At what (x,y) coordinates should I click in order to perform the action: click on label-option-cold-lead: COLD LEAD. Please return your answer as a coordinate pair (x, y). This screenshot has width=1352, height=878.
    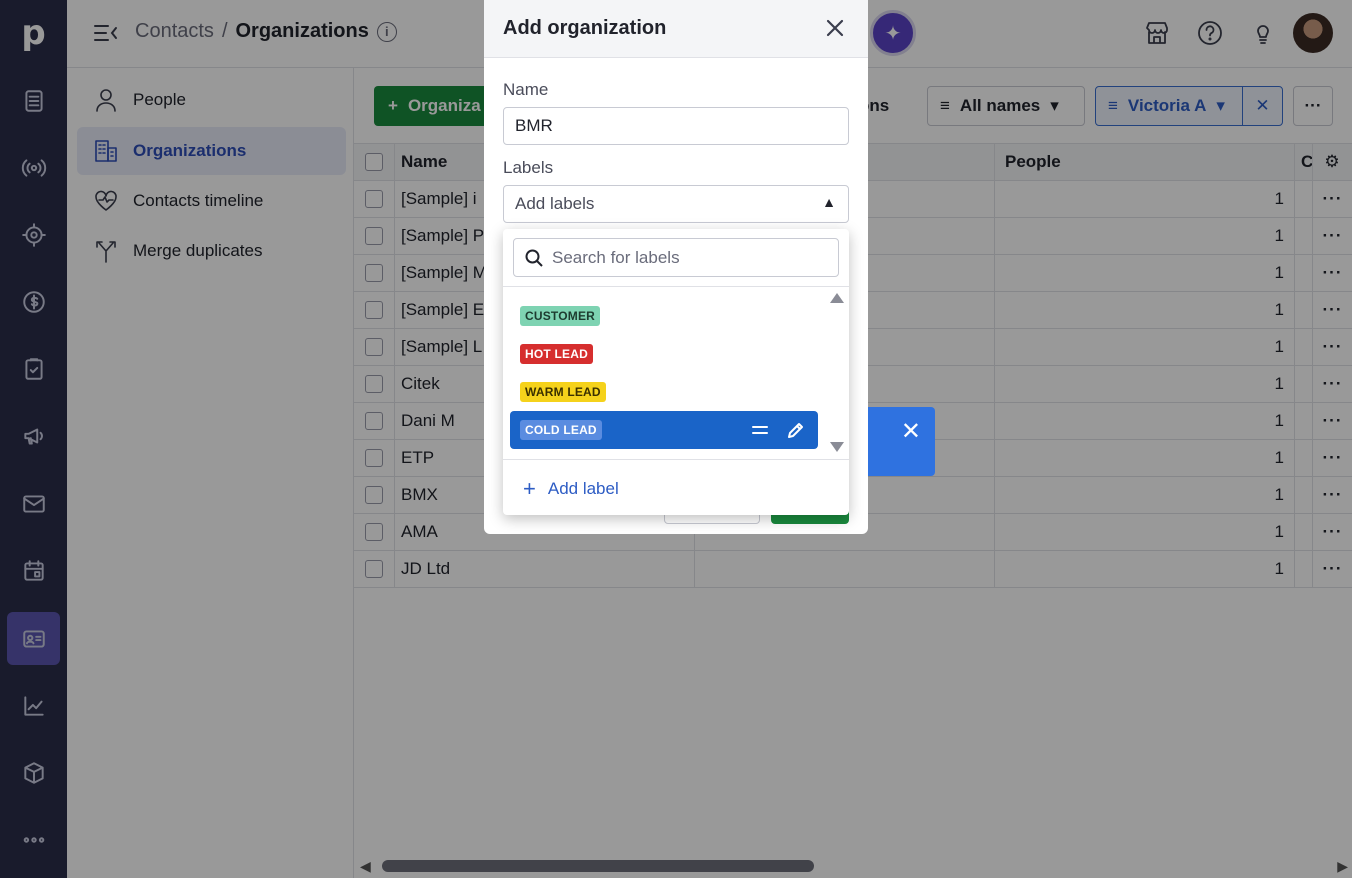
    Looking at the image, I should click on (664, 430).